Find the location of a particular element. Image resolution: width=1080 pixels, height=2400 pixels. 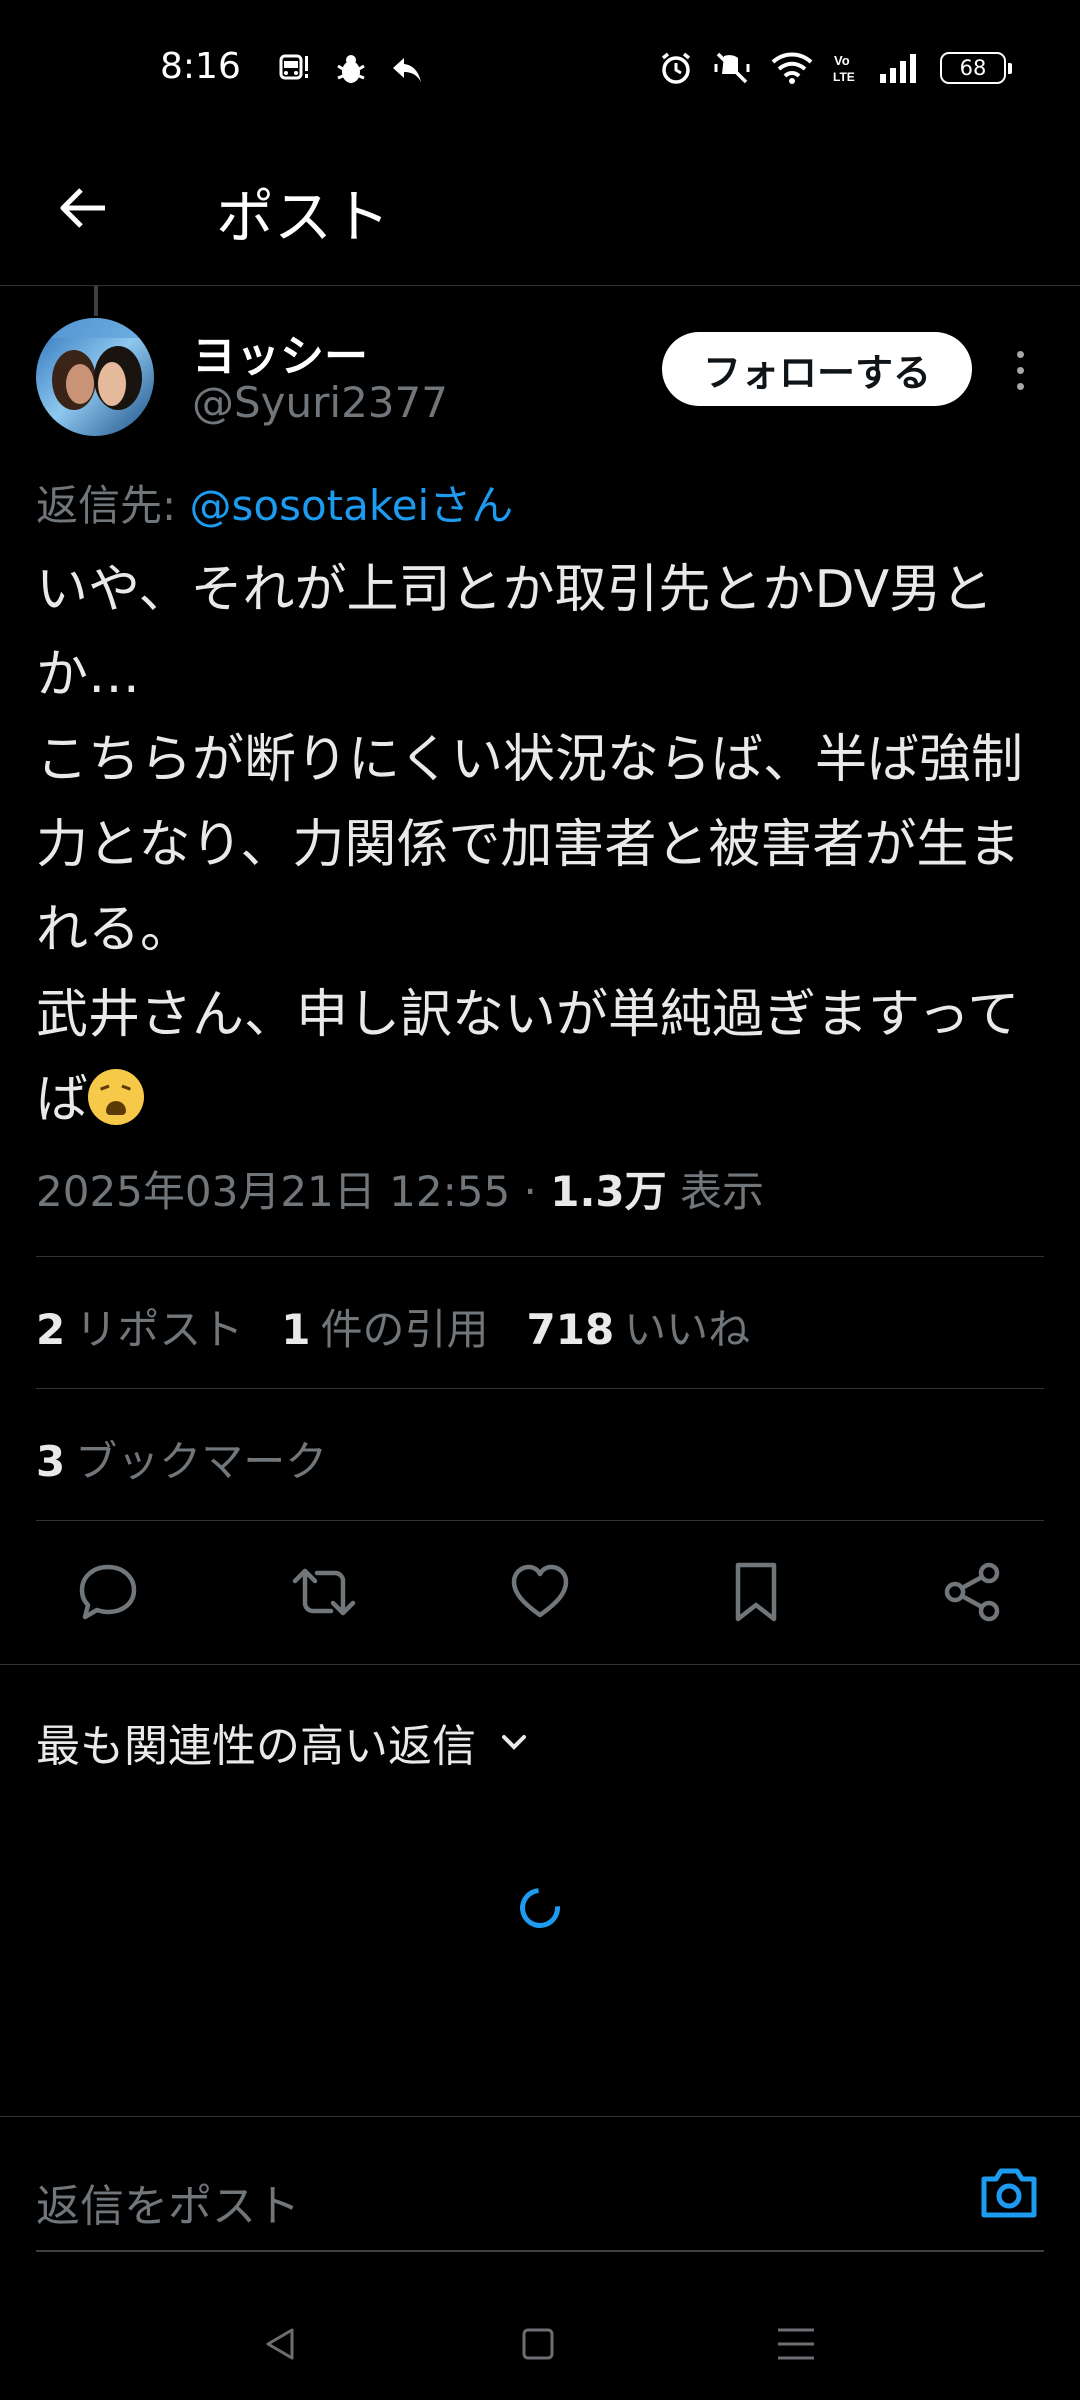

weary-face-emoji-icon is located at coordinates (116, 1097).